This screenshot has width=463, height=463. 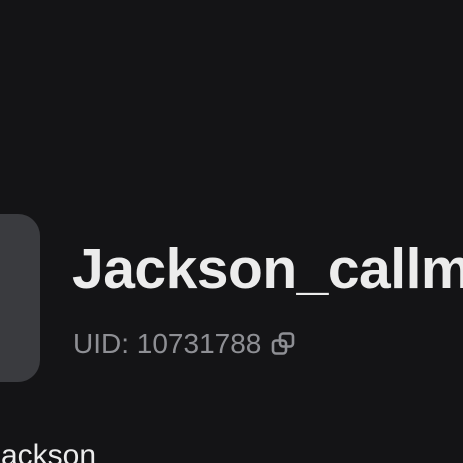 I want to click on uid-row: UID: 10731788, so click(x=184, y=344).